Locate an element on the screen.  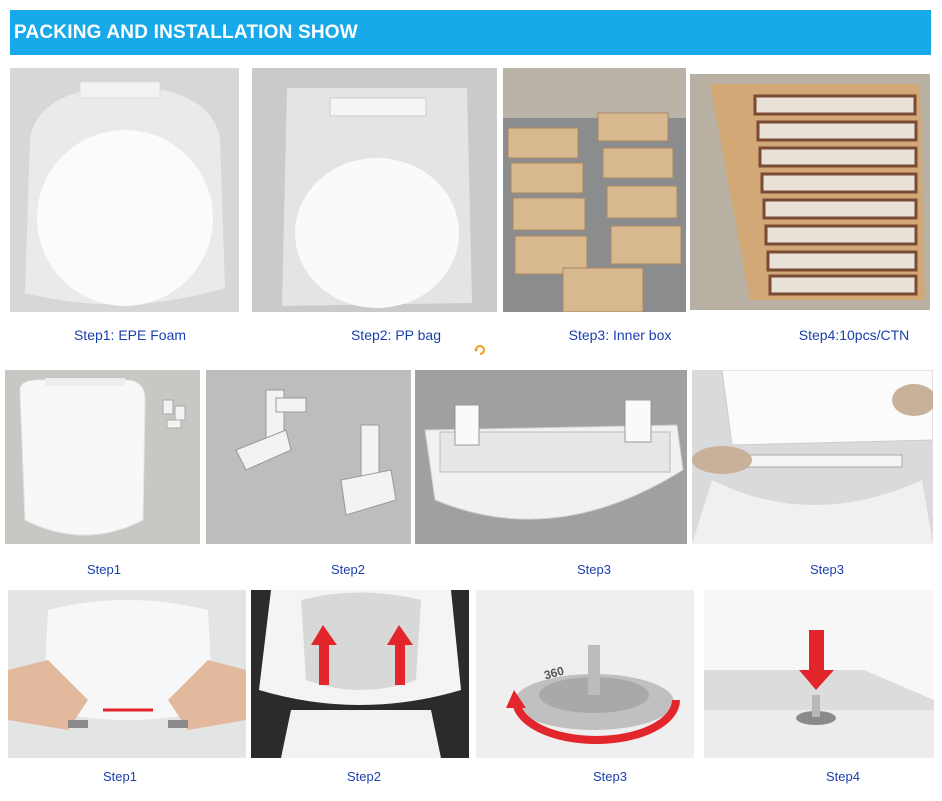
caption-row2-step2: Step2 is located at coordinates (348, 569).